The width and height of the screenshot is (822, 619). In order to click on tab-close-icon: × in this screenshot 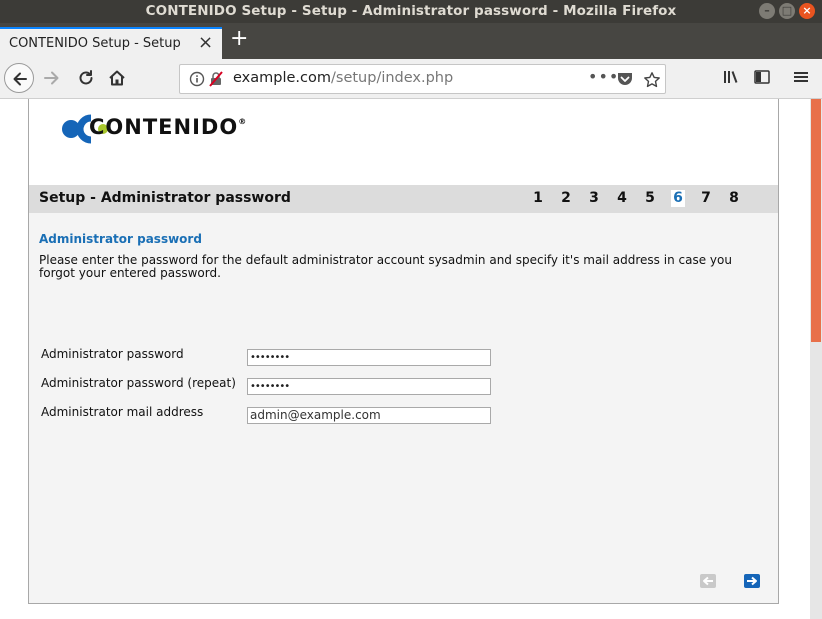, I will do `click(205, 42)`.